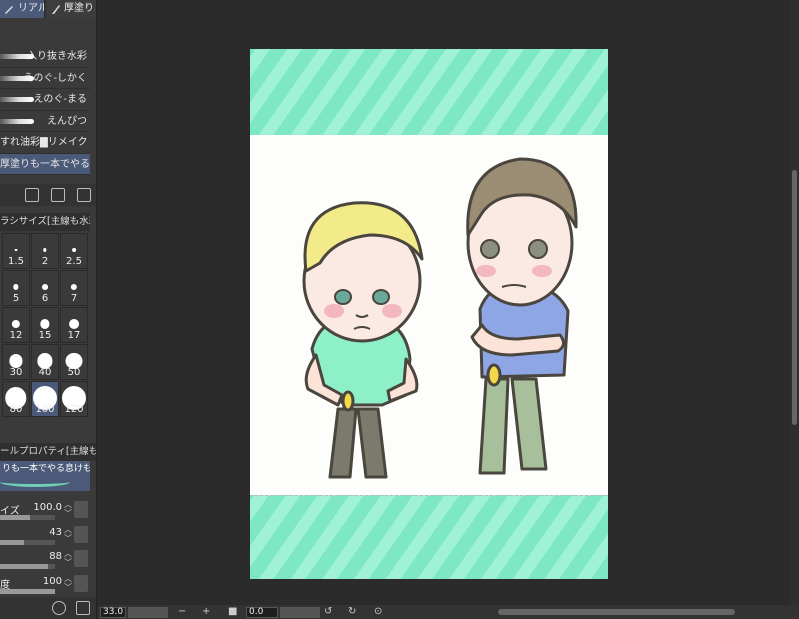 The image size is (799, 619). I want to click on rotation-field: 0.0, so click(262, 612).